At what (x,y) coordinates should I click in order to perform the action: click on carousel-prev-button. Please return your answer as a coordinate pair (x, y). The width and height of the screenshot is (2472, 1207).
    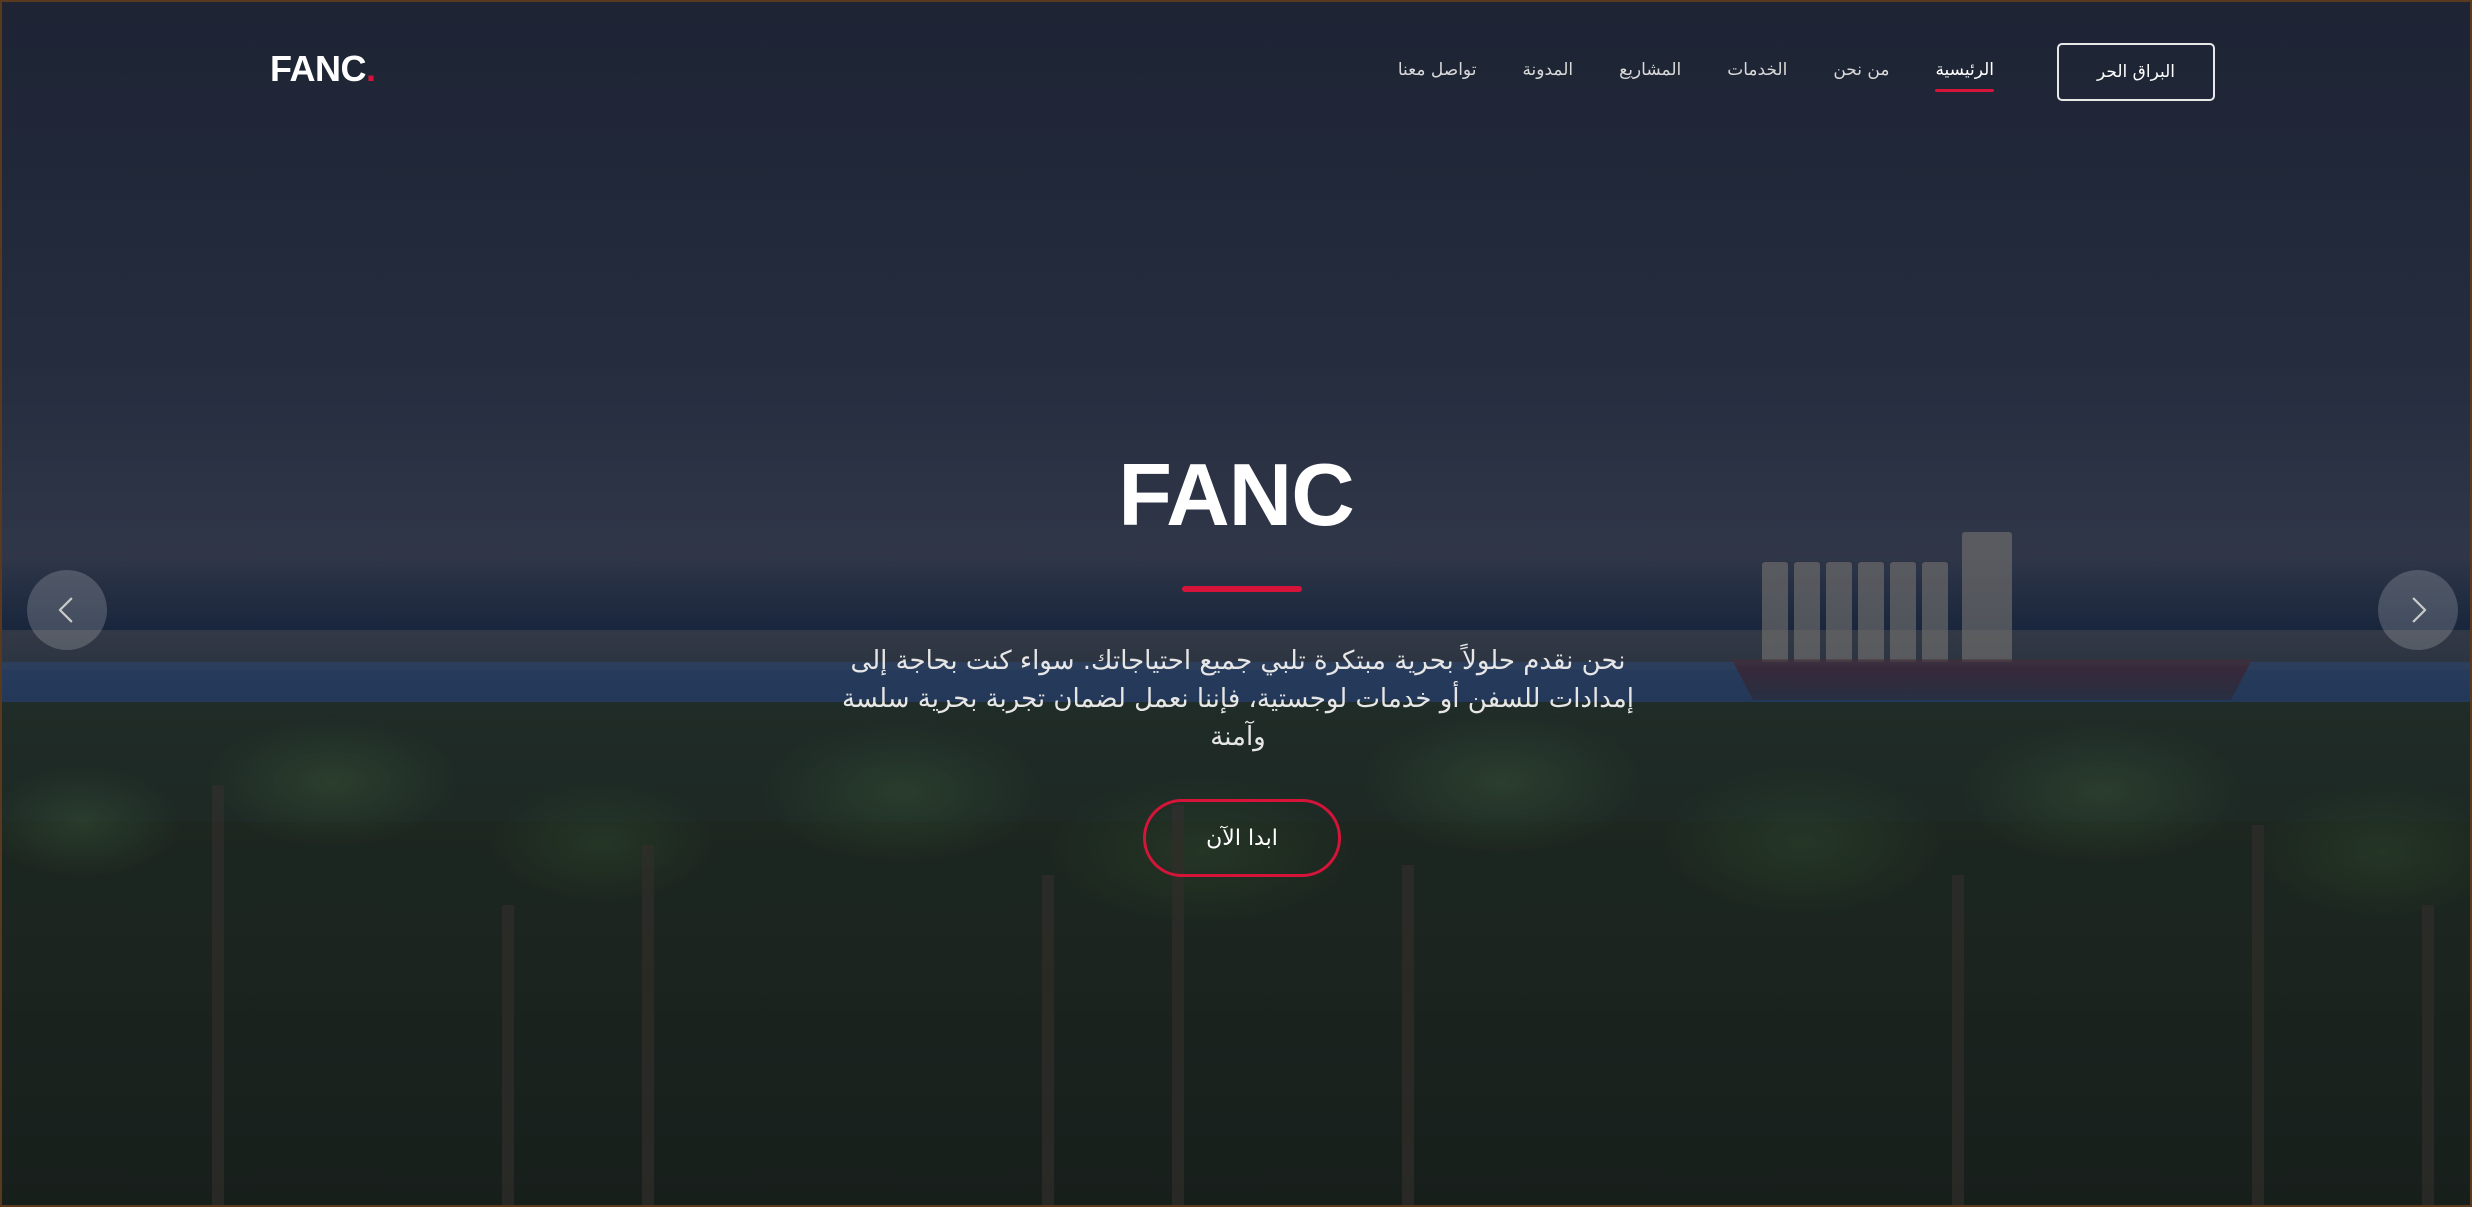
    Looking at the image, I should click on (67, 610).